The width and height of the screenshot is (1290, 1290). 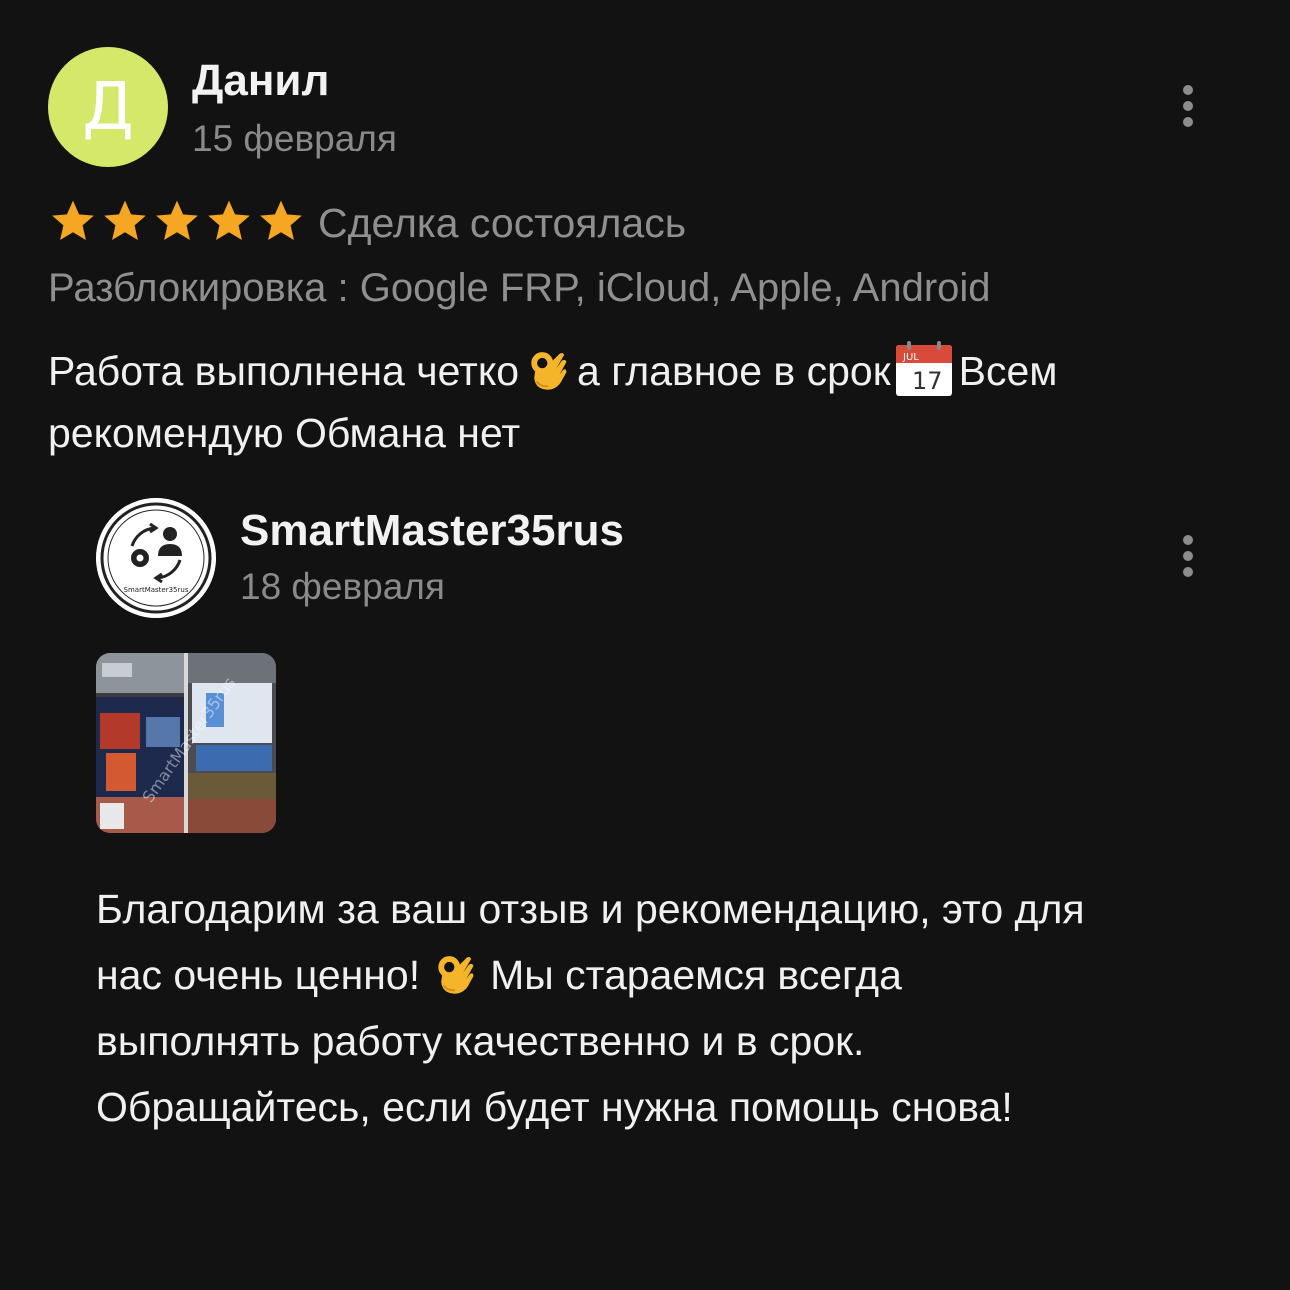 What do you see at coordinates (696, 975) in the screenshot?
I see `reply-text-fragment: Мы стараемся всегда` at bounding box center [696, 975].